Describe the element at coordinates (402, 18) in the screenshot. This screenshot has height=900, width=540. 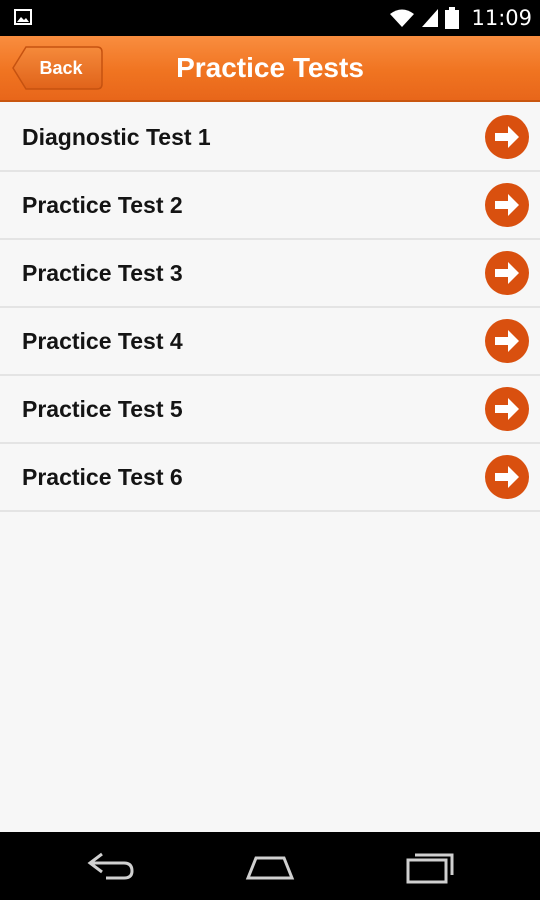
I see `wifi-icon` at that location.